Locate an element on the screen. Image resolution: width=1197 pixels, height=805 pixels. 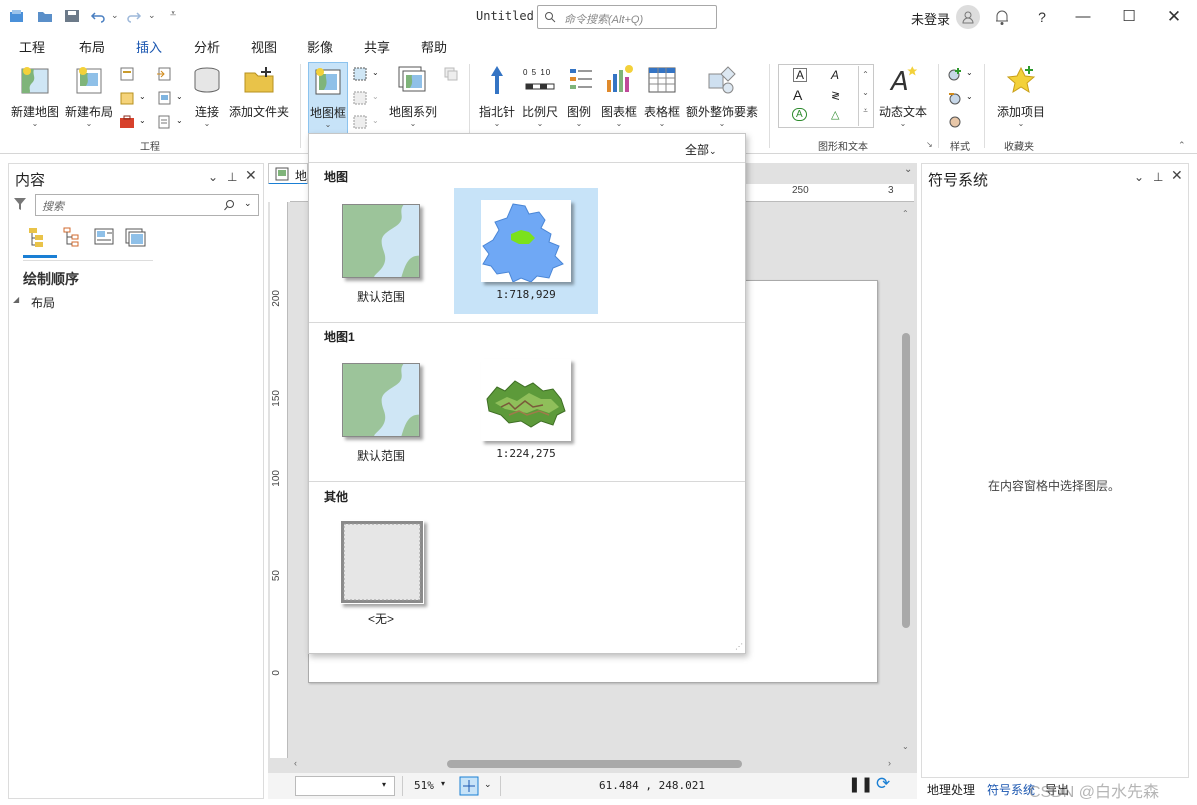
map-frames-list-icon is located at coordinates (135, 237).